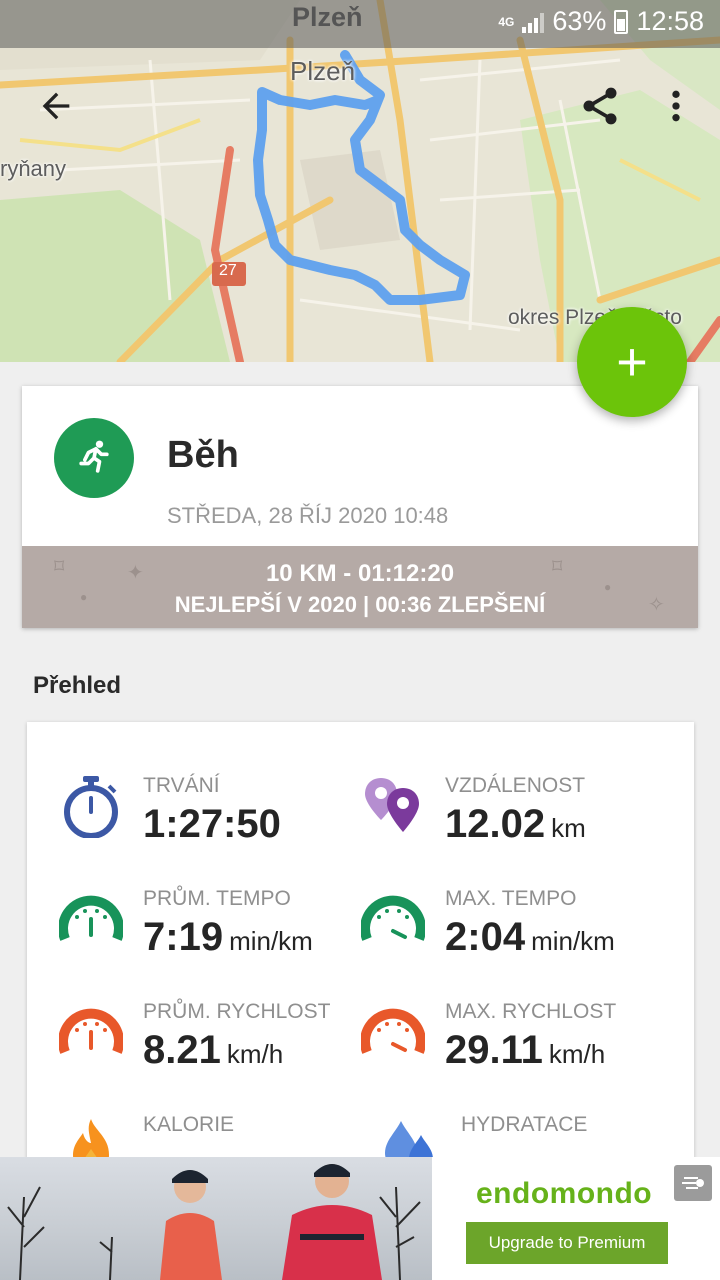  What do you see at coordinates (323, 71) in the screenshot?
I see `map-city-label: Plzeň` at bounding box center [323, 71].